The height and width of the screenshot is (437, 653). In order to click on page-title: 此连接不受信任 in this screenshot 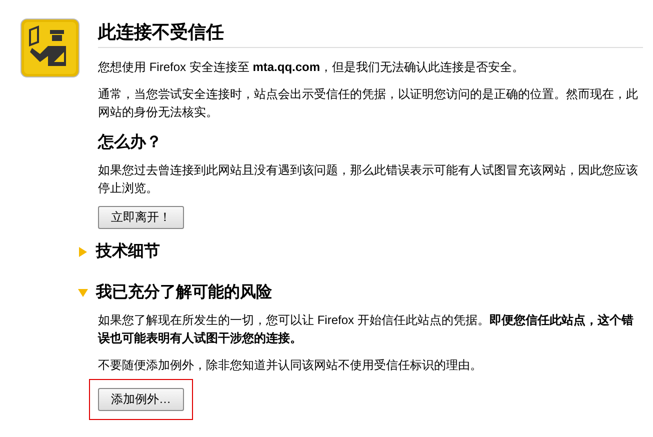, I will do `click(370, 34)`.